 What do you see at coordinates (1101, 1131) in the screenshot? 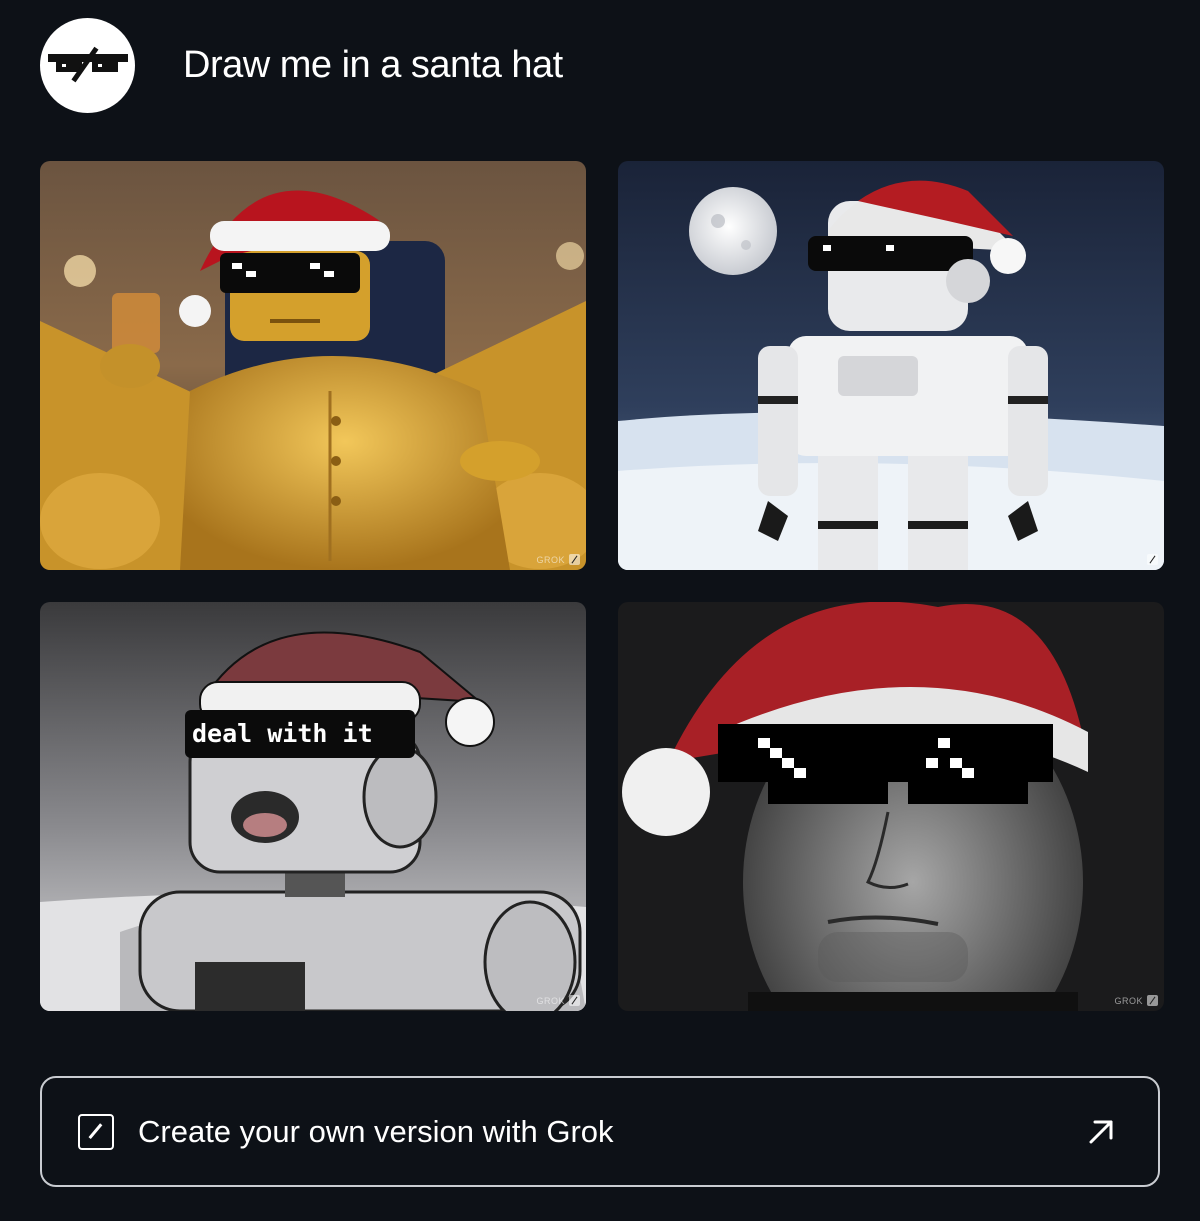
I see `arrow-up-right-icon` at bounding box center [1101, 1131].